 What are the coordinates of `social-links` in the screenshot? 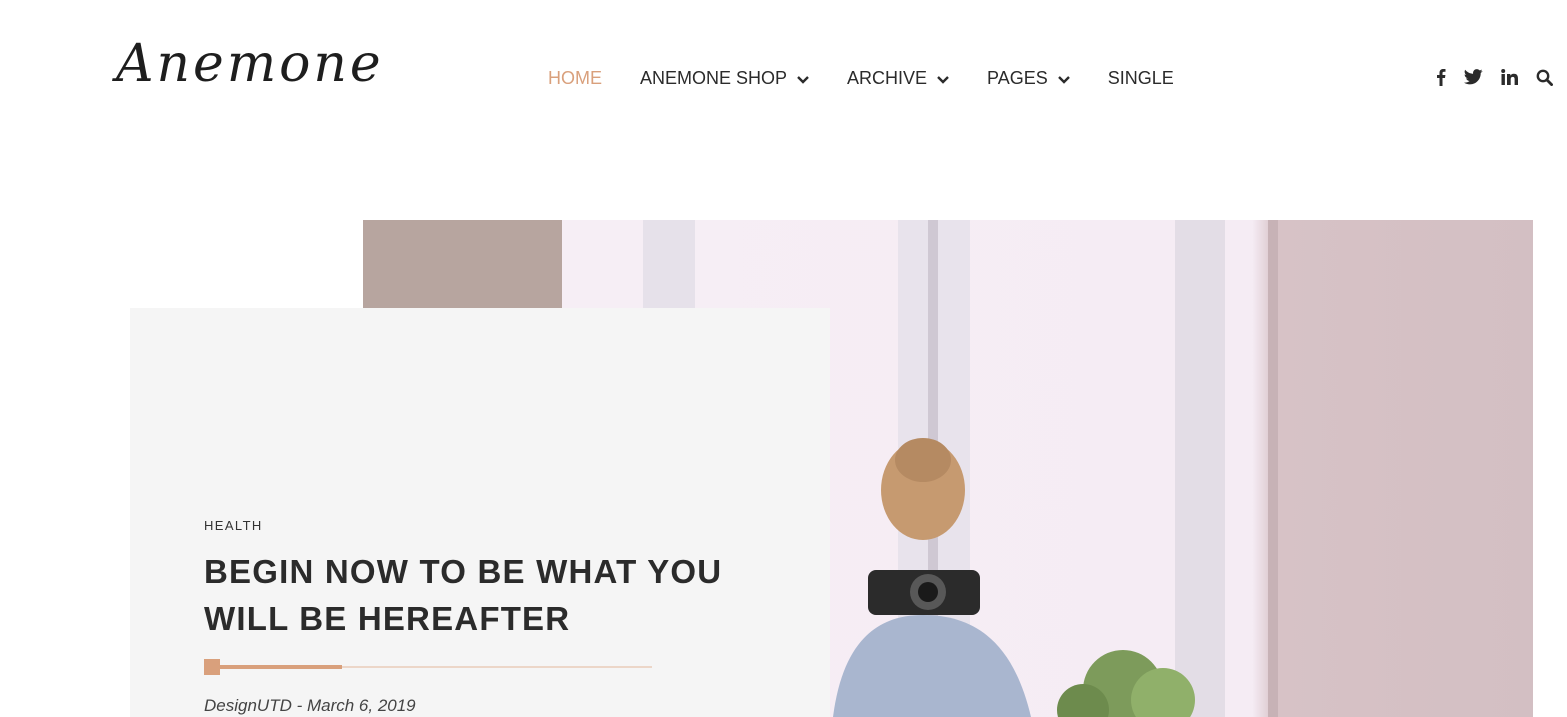 It's located at (1501, 77).